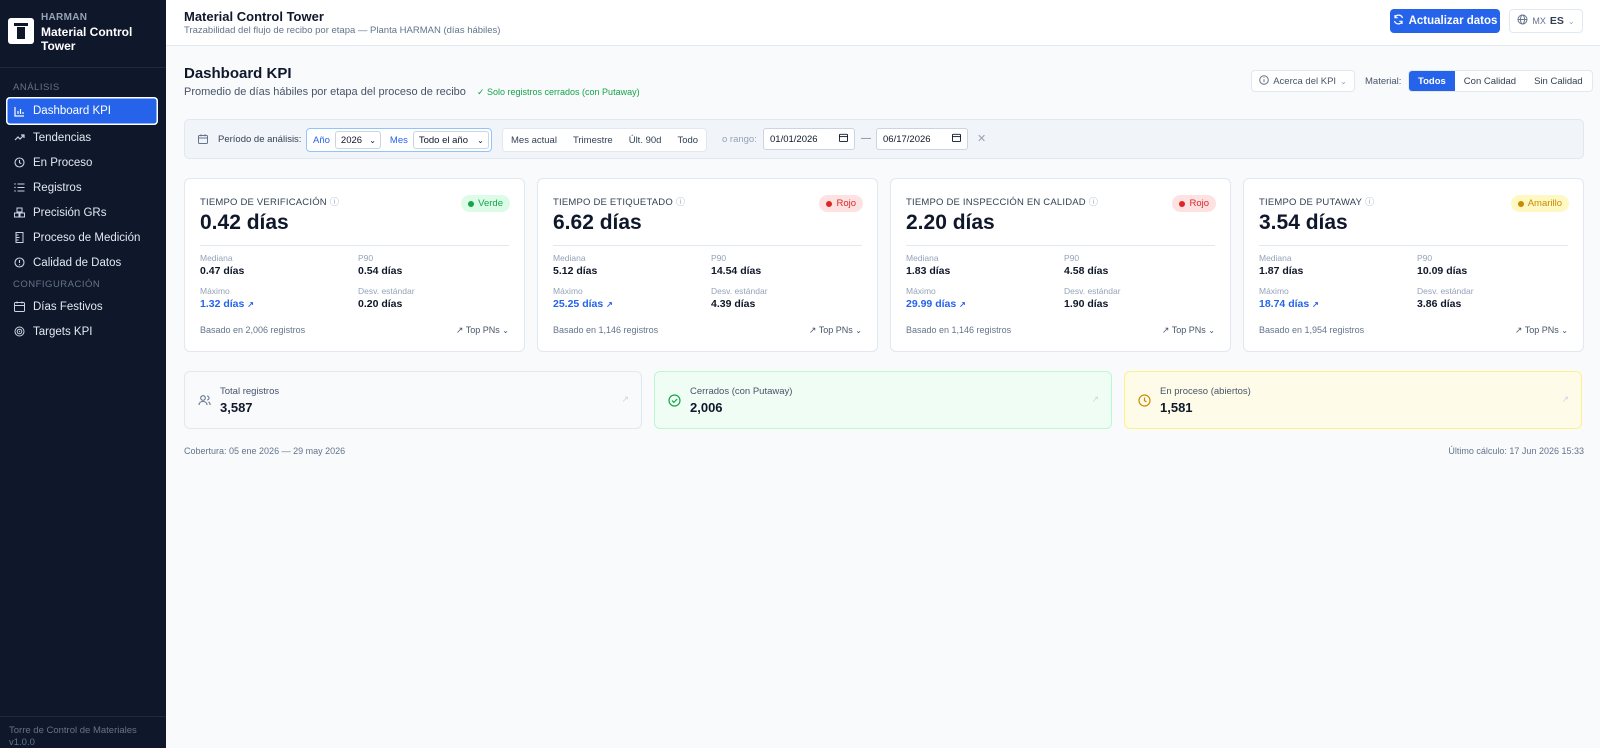  Describe the element at coordinates (1439, 304) in the screenshot. I see `stat-value: 3.86 días` at that location.